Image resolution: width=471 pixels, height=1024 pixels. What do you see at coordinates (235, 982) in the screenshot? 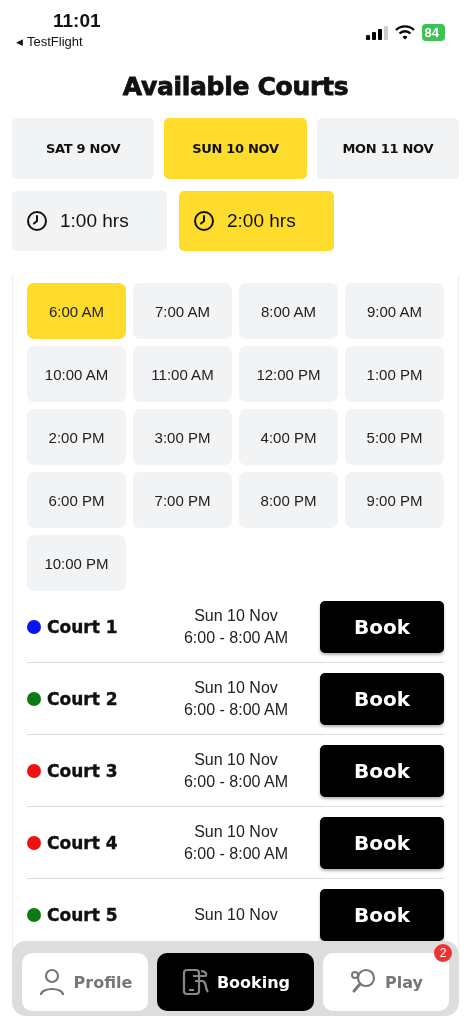
I see `nav-tab: Booking` at bounding box center [235, 982].